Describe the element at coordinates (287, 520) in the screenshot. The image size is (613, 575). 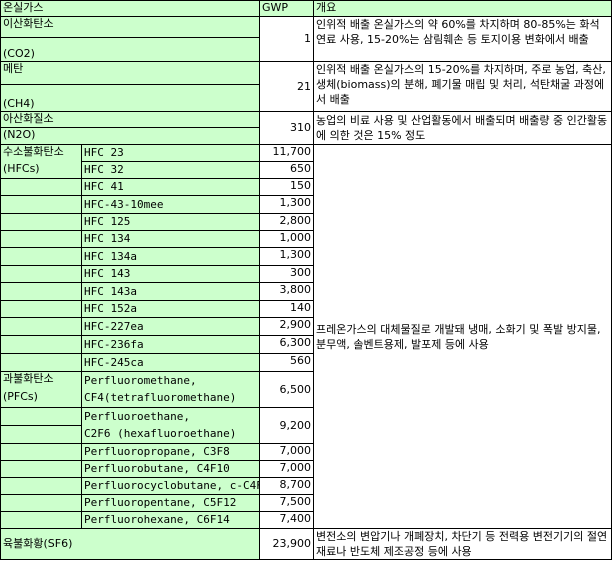
I see `pfc-gwp: 7,400` at that location.